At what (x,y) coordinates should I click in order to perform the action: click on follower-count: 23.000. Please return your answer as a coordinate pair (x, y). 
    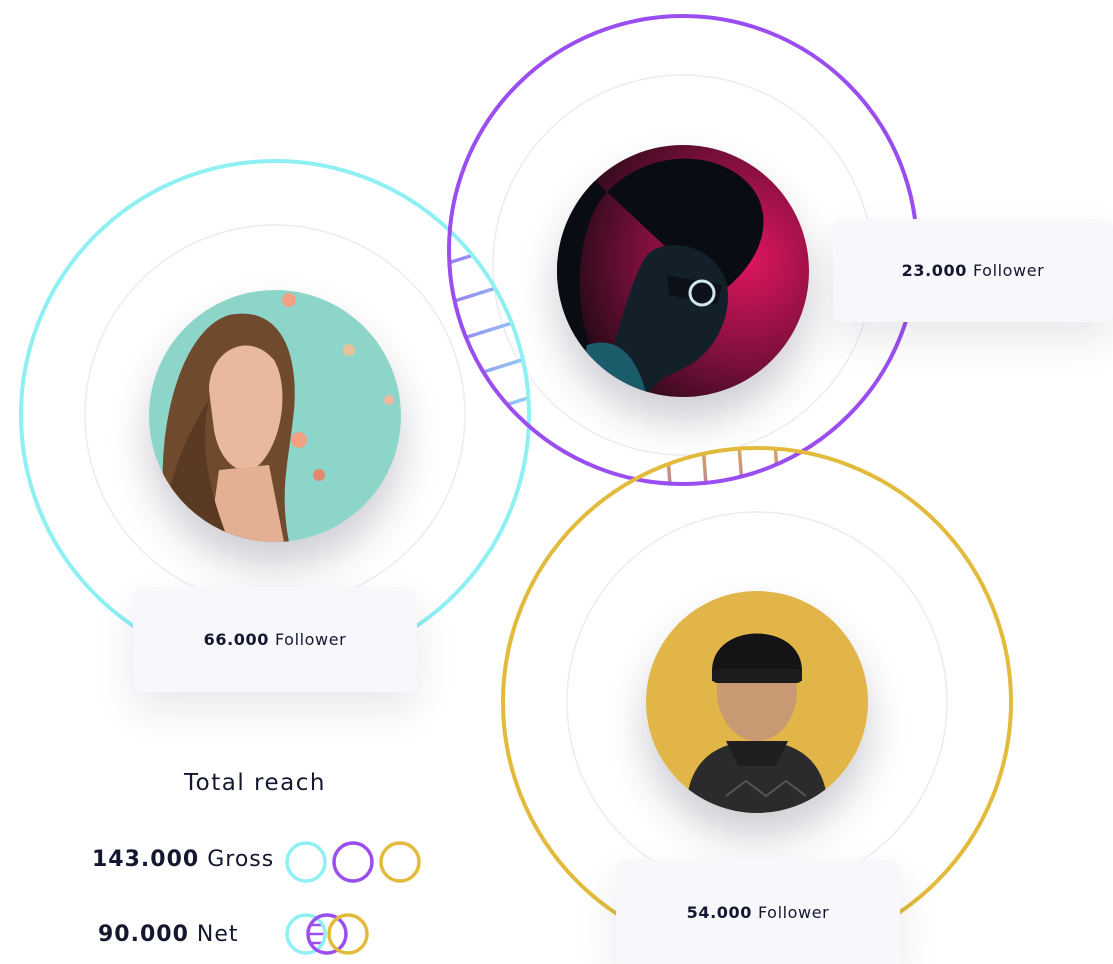
    Looking at the image, I should click on (934, 270).